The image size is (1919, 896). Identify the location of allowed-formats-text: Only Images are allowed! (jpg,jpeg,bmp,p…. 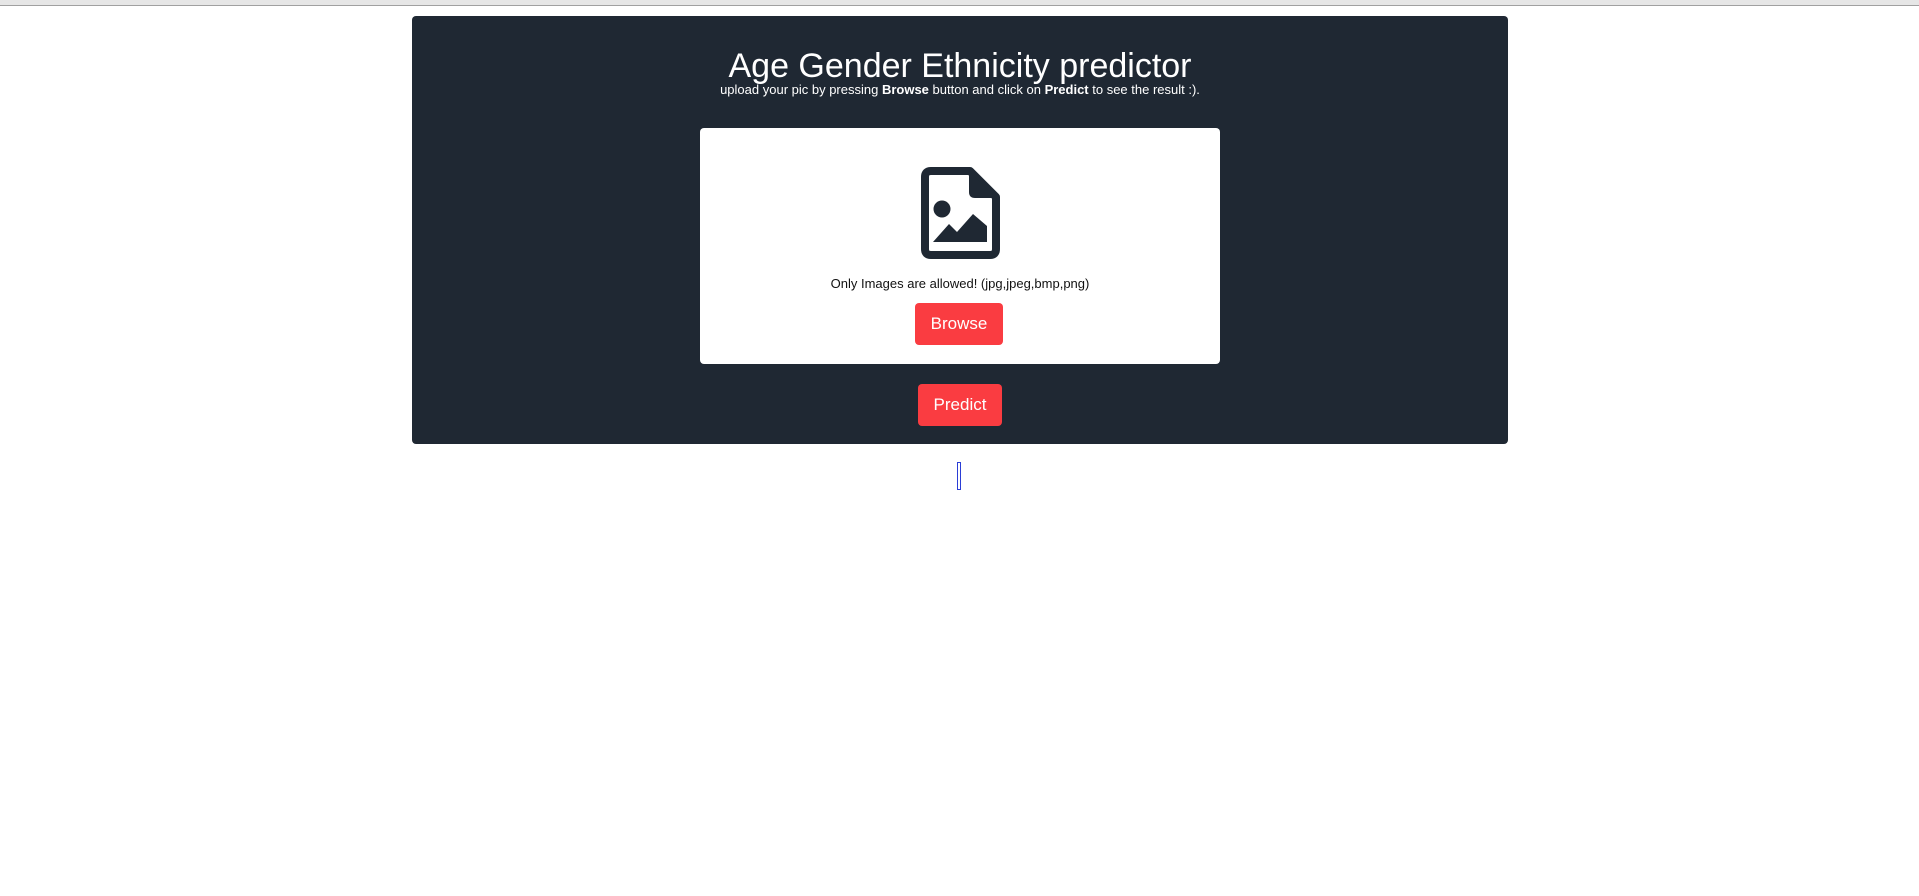
(960, 283).